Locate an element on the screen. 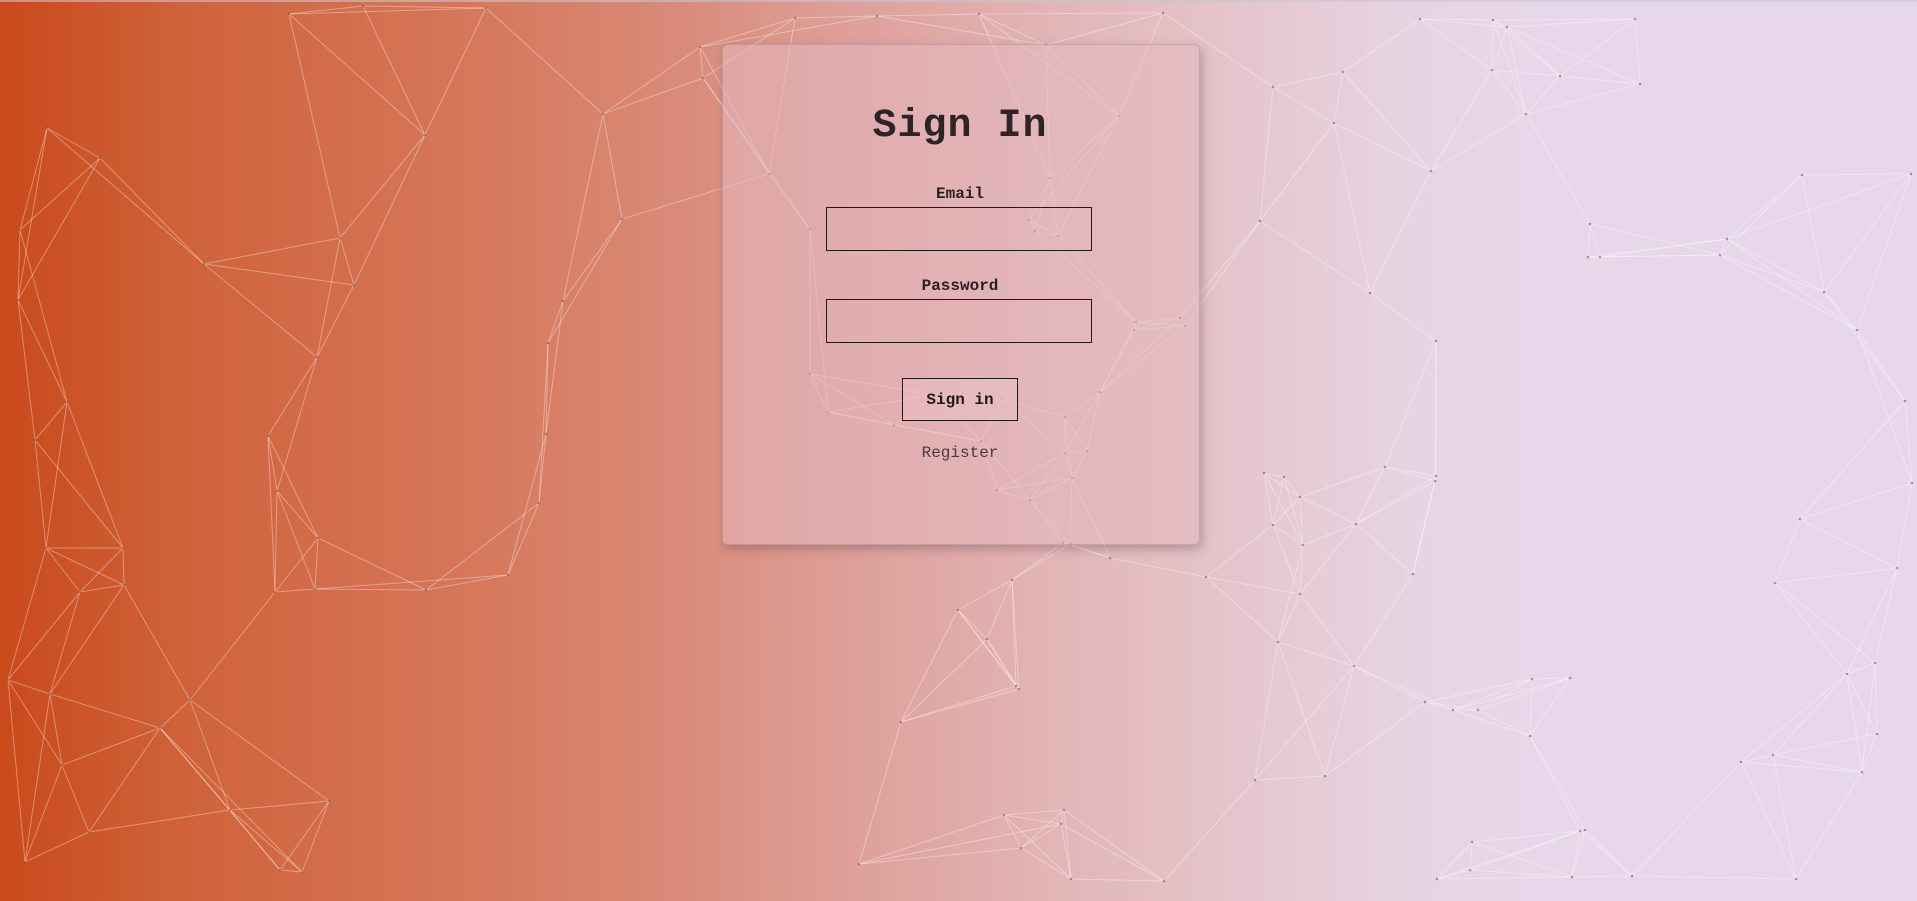 The image size is (1917, 901). sign-in-button: Sign in is located at coordinates (960, 399).